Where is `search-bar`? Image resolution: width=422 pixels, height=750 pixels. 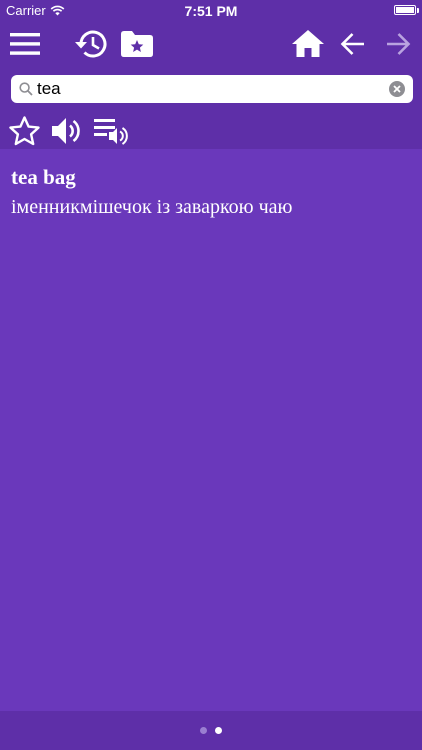
search-bar is located at coordinates (212, 89).